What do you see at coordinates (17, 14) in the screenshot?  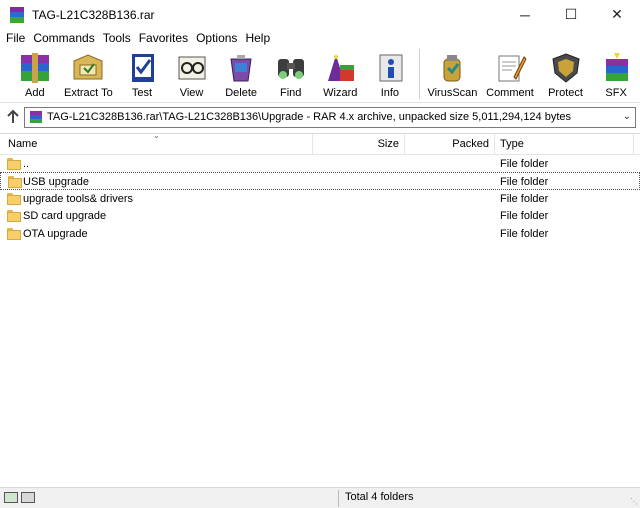 I see `winrar-app-icon` at bounding box center [17, 14].